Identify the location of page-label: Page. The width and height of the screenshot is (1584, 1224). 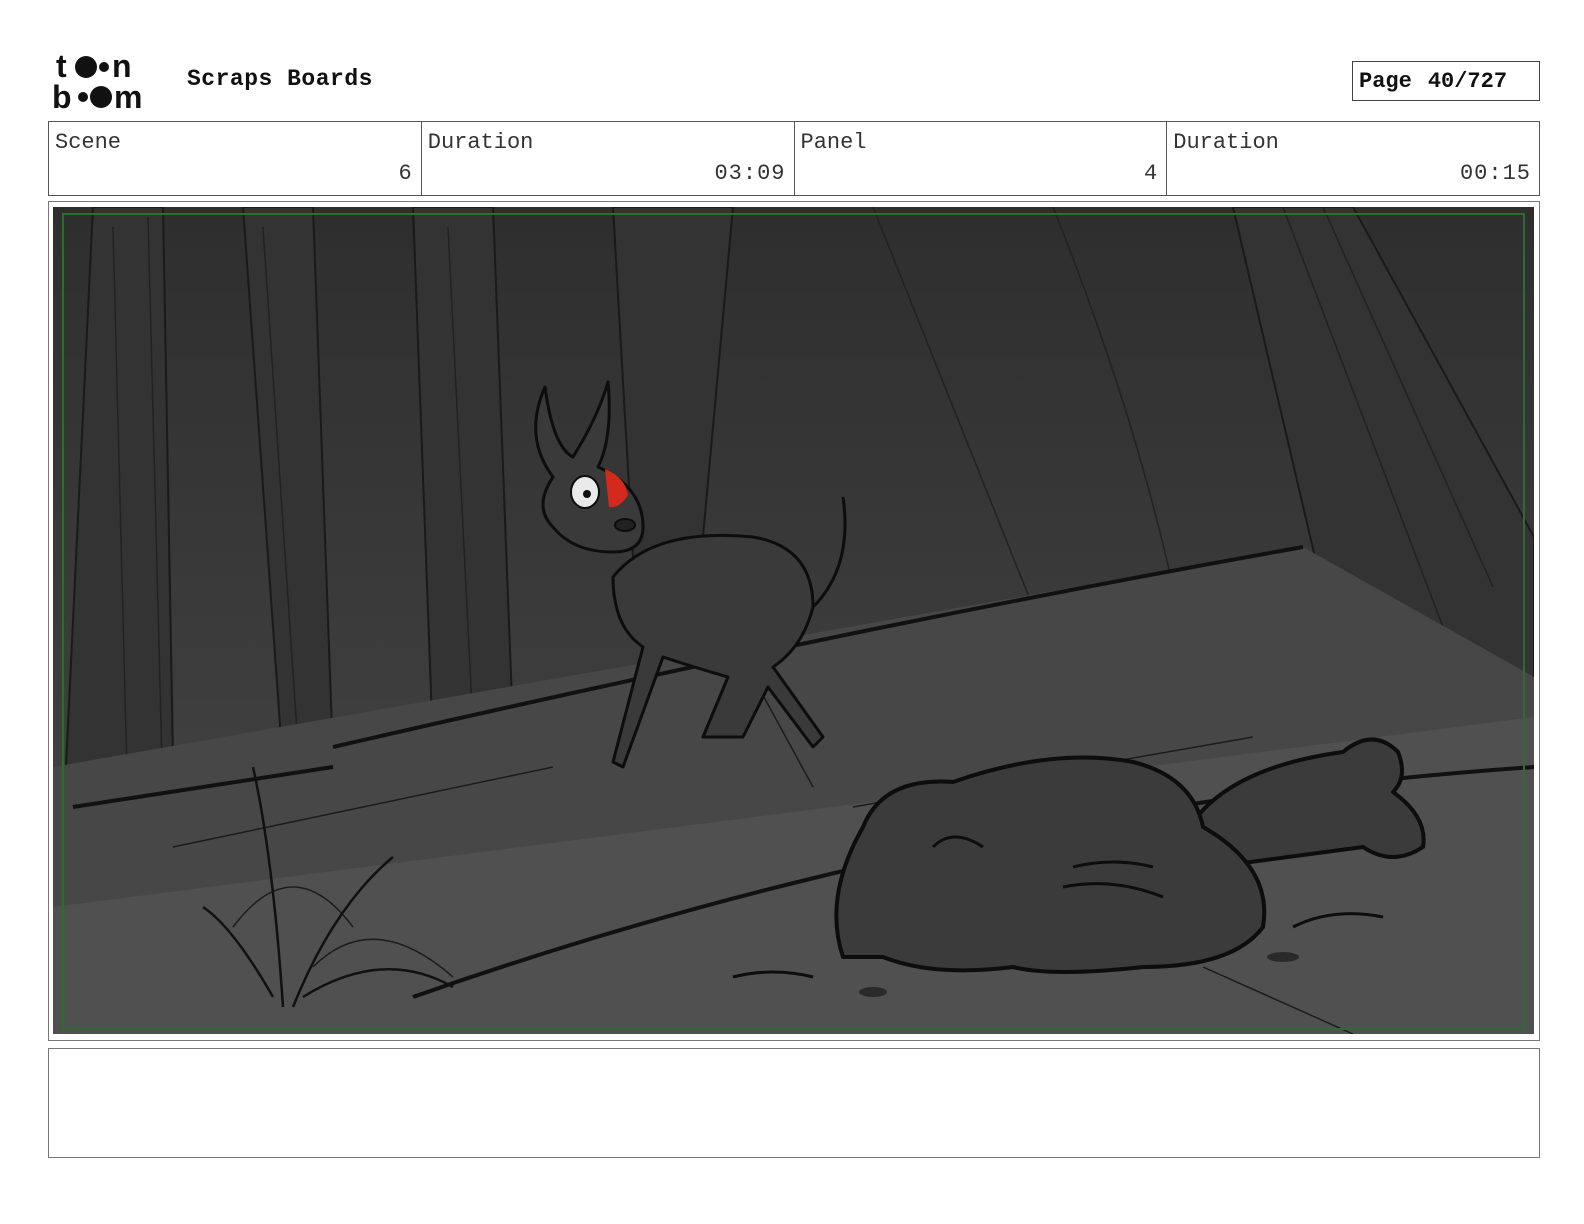
(1385, 81).